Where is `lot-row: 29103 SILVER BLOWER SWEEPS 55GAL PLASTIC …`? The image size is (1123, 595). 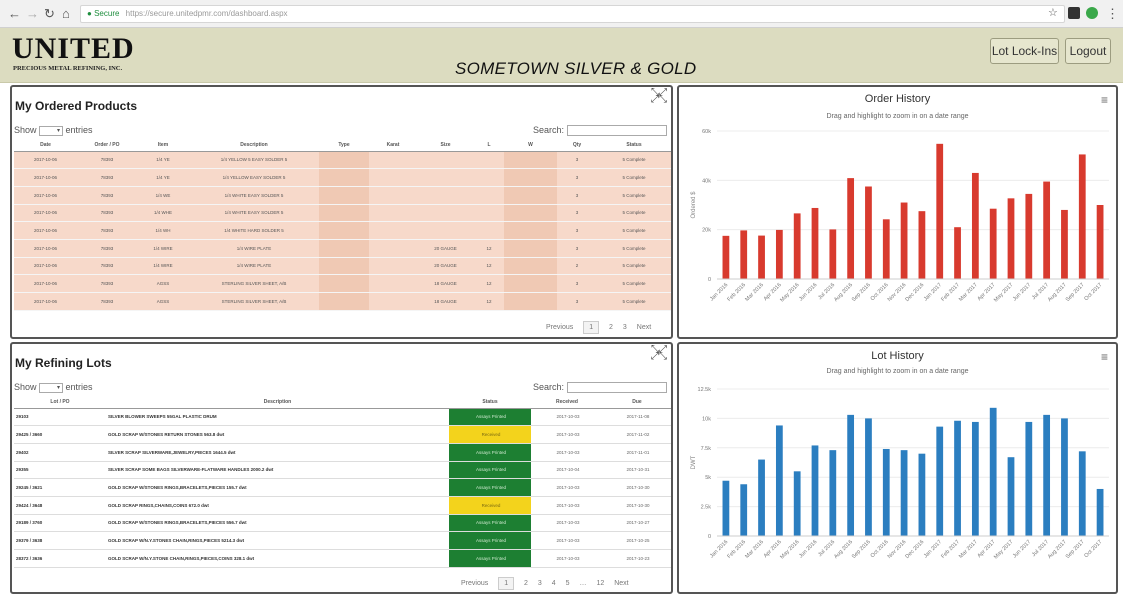
lot-row: 29103 SILVER BLOWER SWEEPS 55GAL PLASTIC … is located at coordinates (342, 417).